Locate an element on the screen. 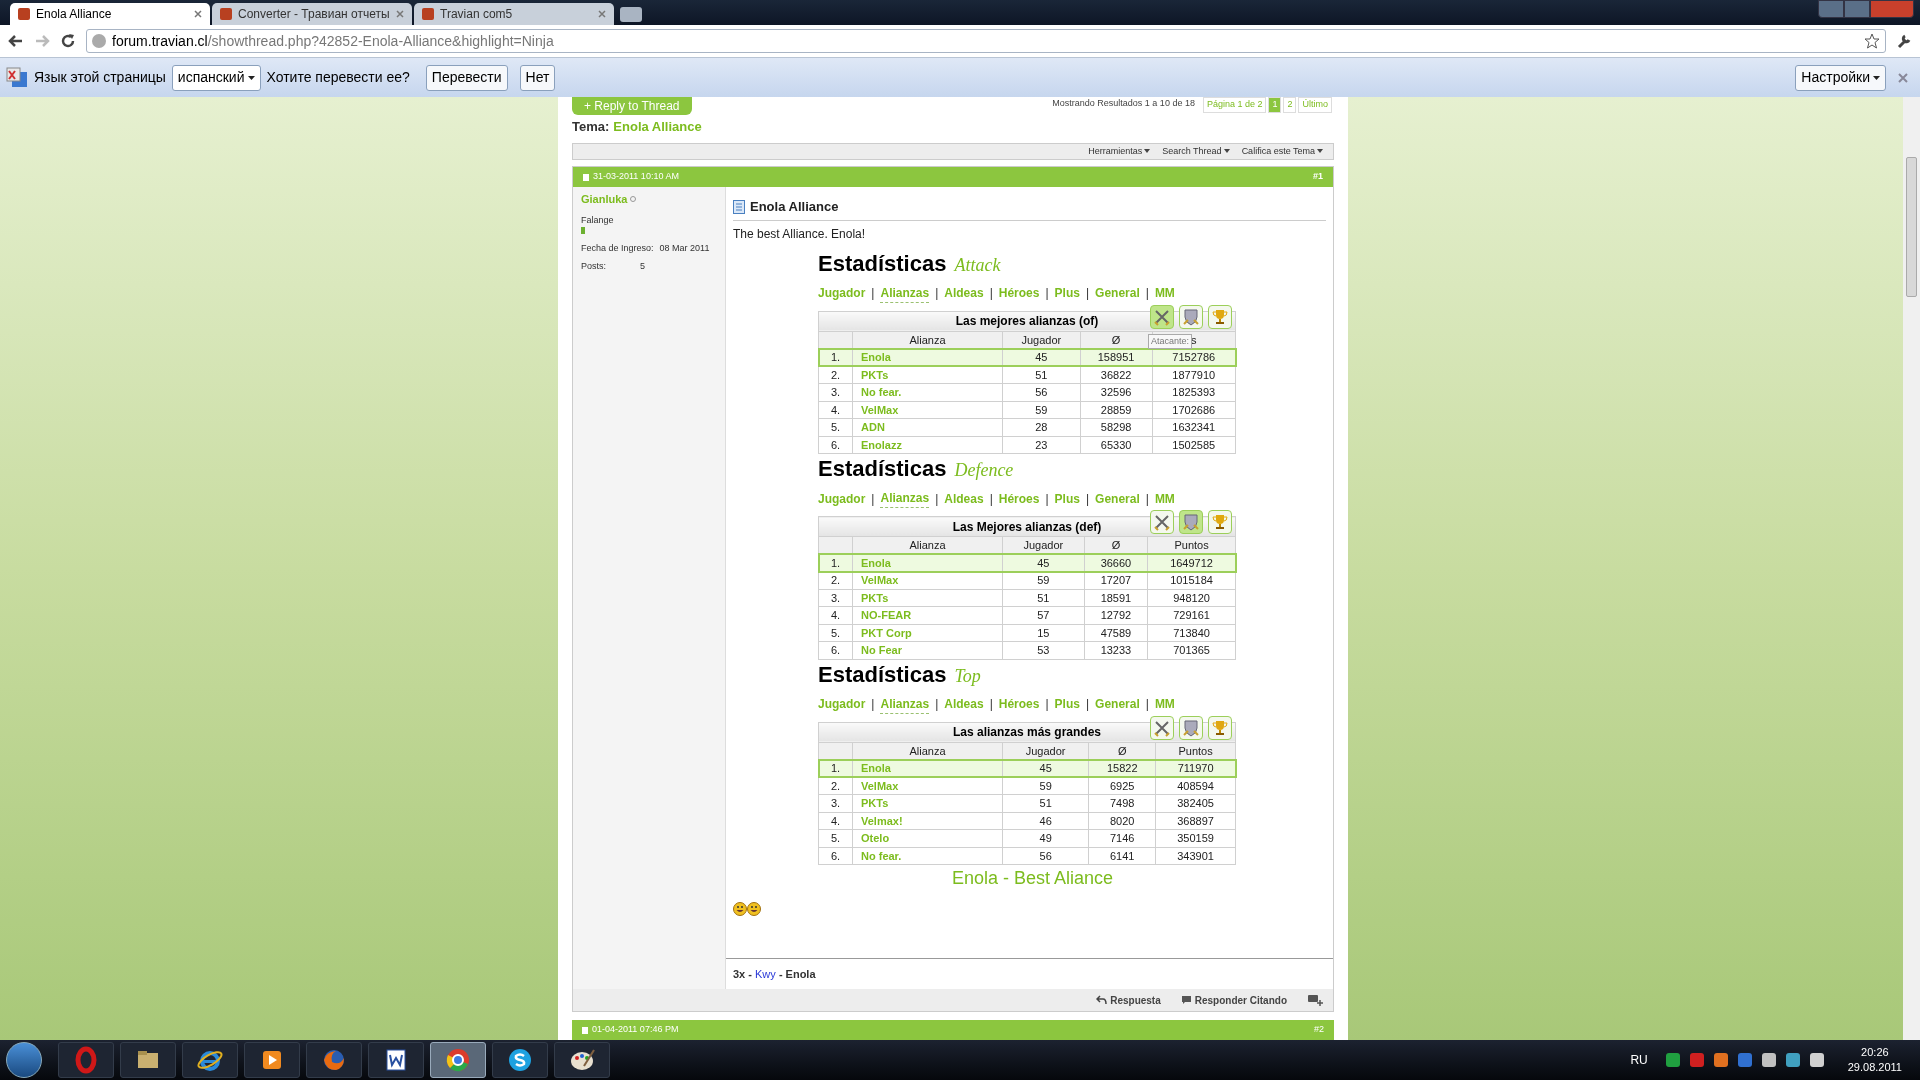  post-action-button: Respuesta is located at coordinates (1128, 1000).